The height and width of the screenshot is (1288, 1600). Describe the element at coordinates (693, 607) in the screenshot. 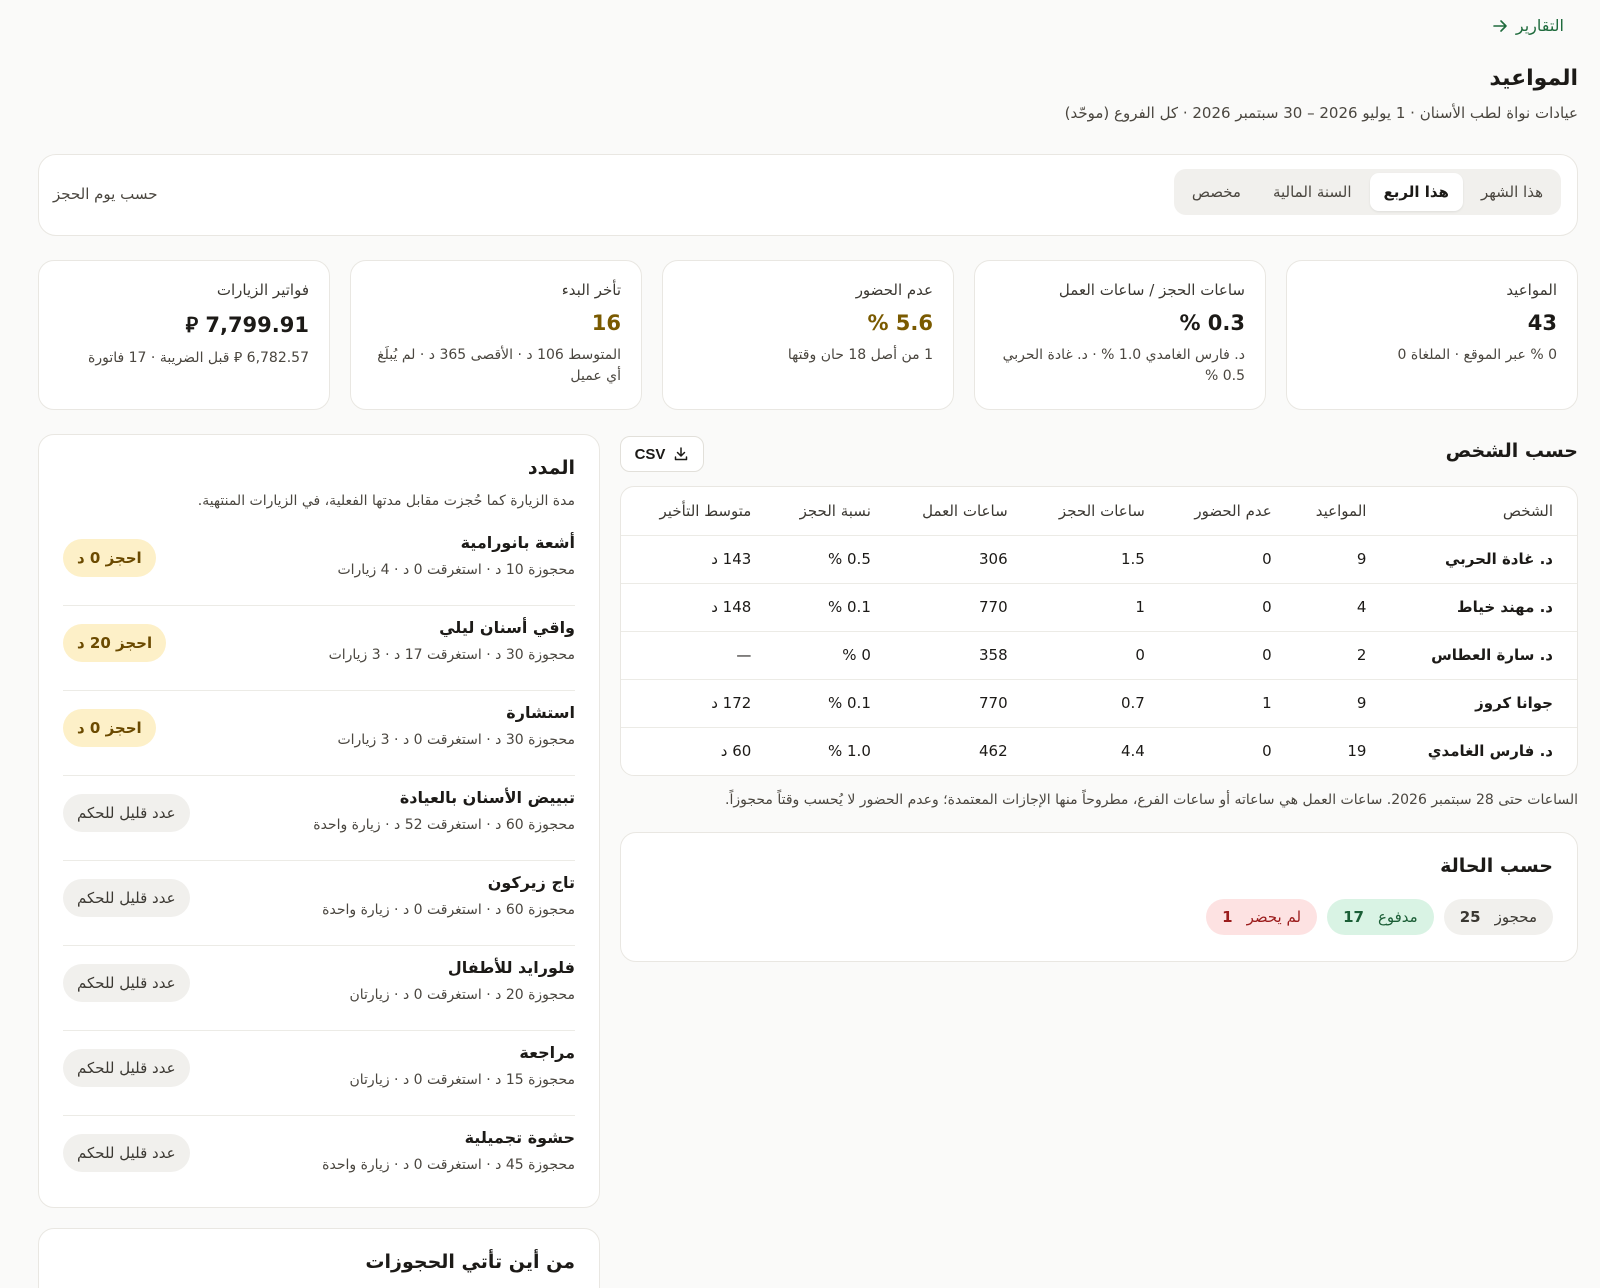

I see `cell-avg-delay: 148 د` at that location.